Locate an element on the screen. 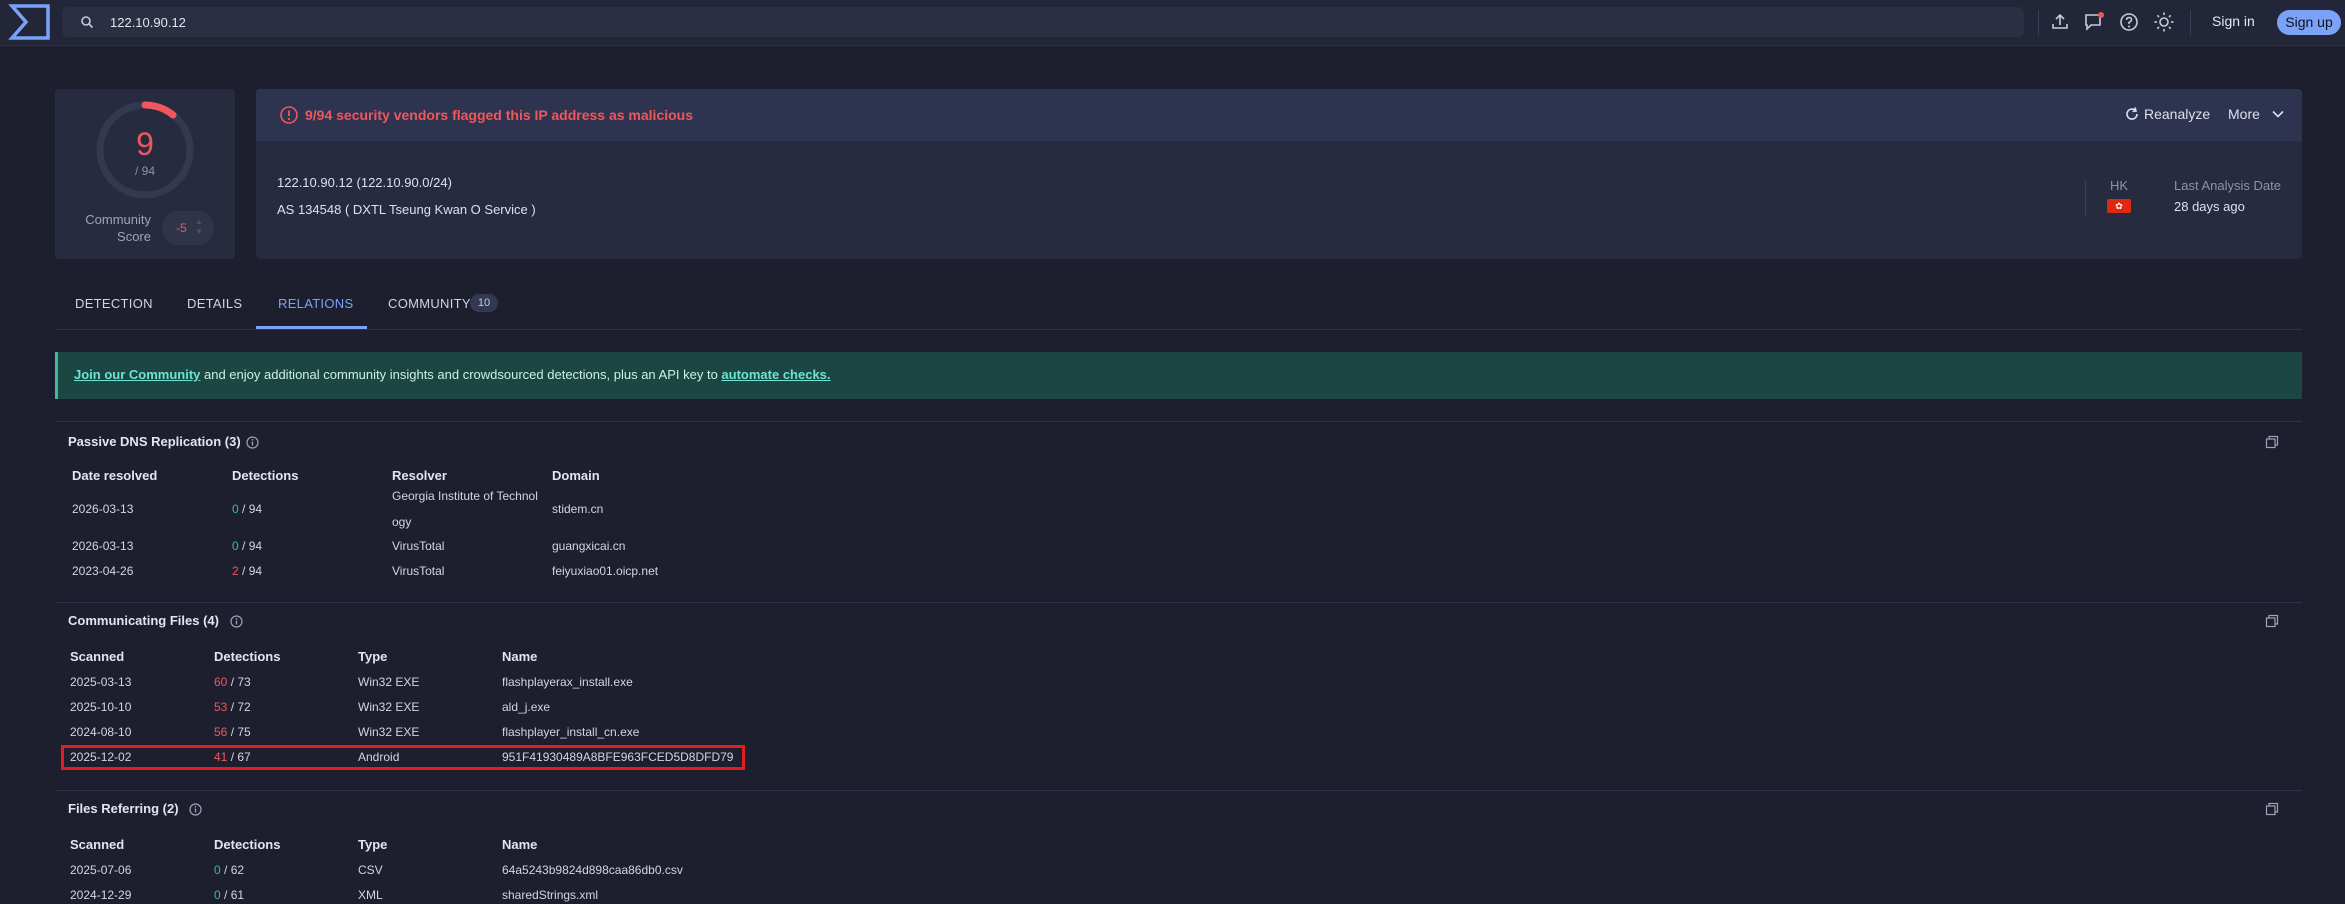 The height and width of the screenshot is (904, 2345). divider is located at coordinates (2085, 199).